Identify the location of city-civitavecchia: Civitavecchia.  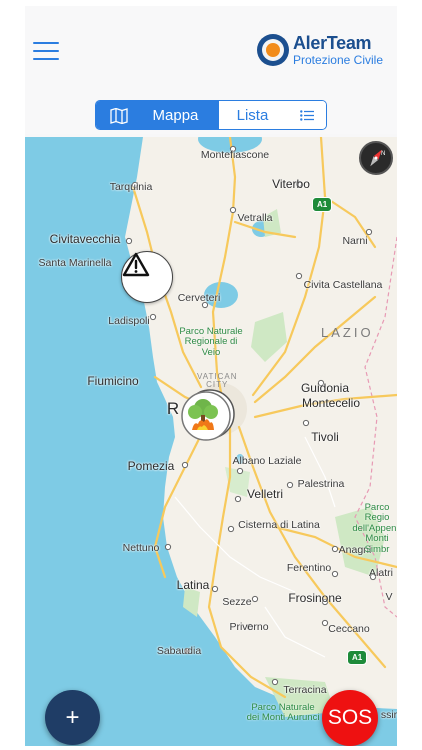
(85, 239).